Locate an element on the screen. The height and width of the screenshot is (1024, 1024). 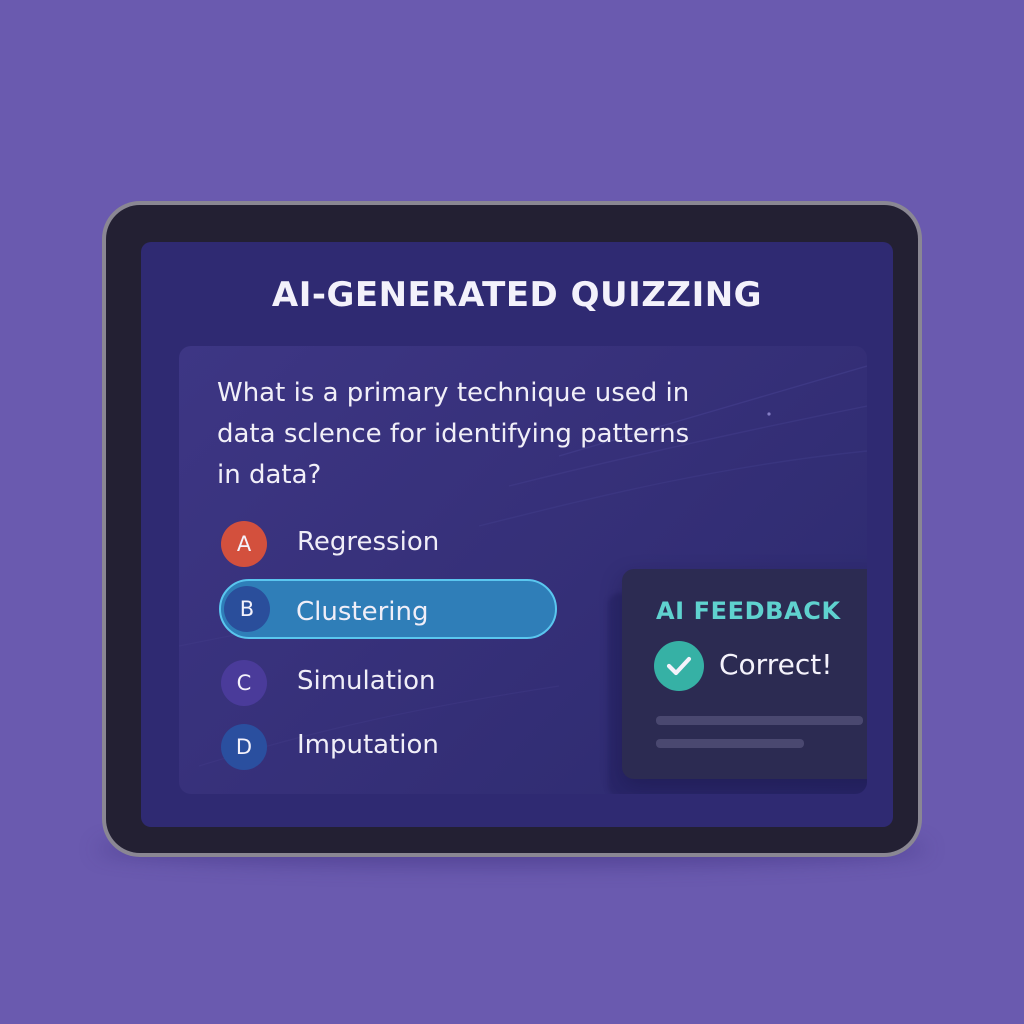
feedback-title: AI FEEDBACK is located at coordinates (748, 611).